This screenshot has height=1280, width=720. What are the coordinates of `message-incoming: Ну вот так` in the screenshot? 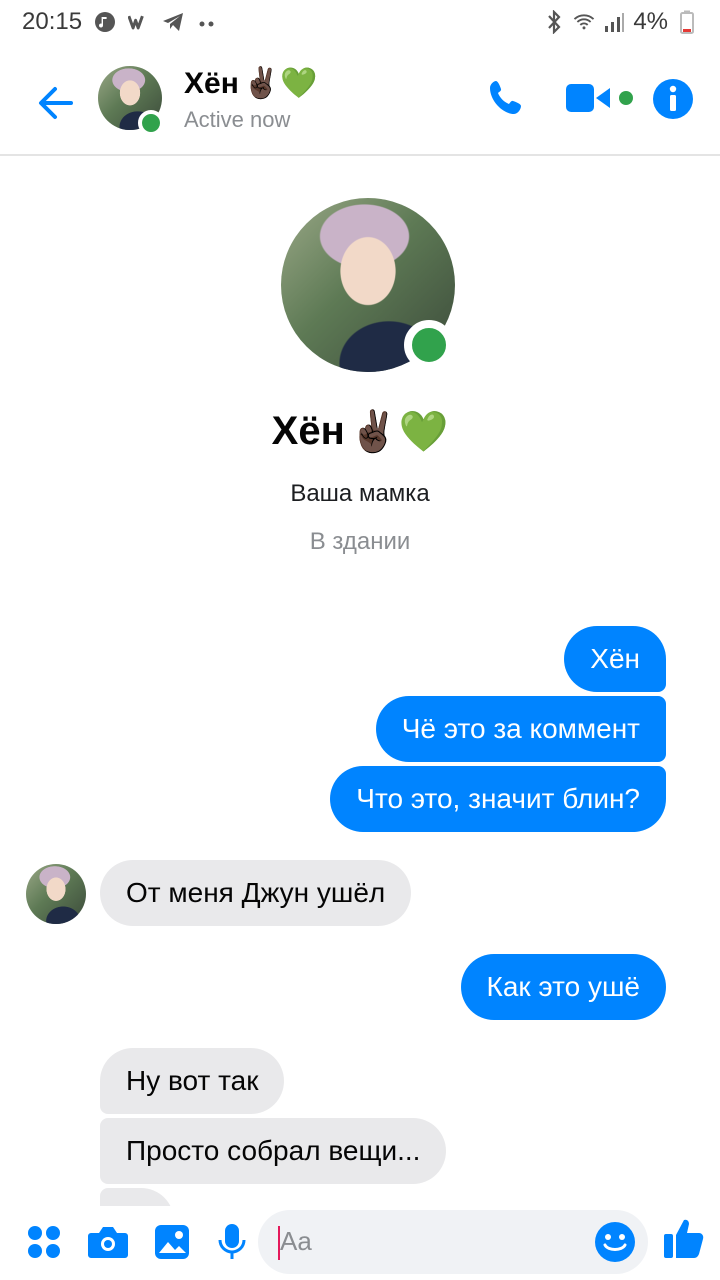 It's located at (192, 1081).